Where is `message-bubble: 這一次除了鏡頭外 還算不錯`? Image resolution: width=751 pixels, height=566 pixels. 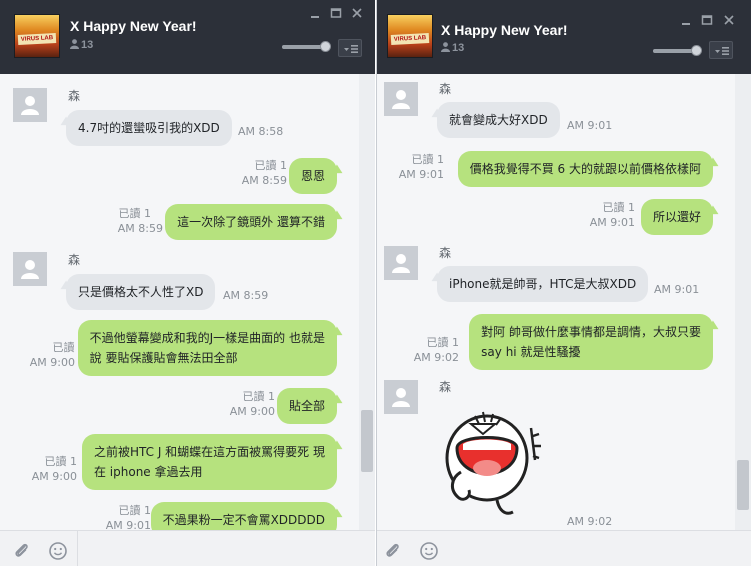 message-bubble: 這一次除了鏡頭外 還算不錯 is located at coordinates (251, 222).